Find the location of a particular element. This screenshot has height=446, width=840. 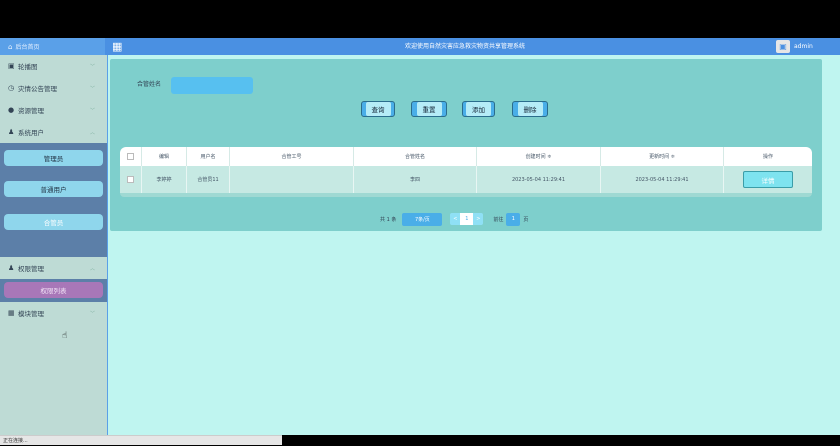

sidebar-sub-permission-list: 权限列表 is located at coordinates (53, 290).